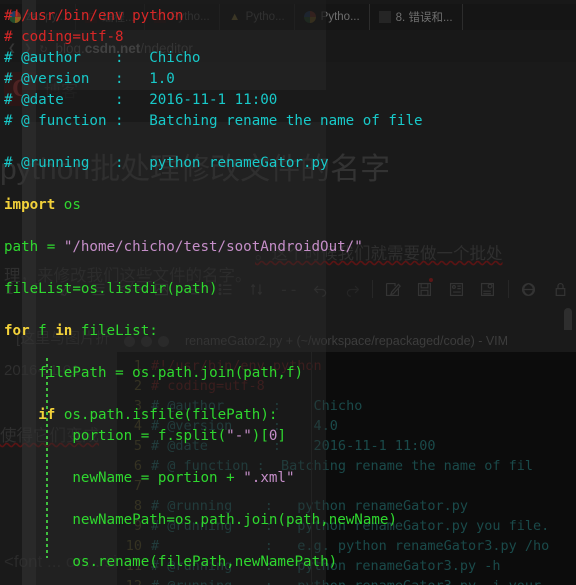 This screenshot has height=585, width=576. I want to click on undo-icon, so click(321, 289).